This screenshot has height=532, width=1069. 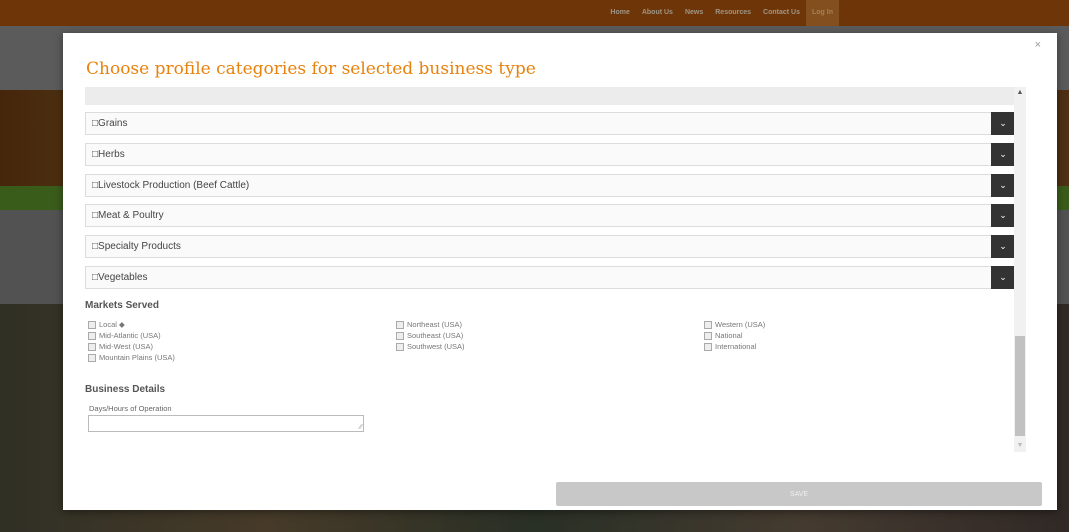 I want to click on category-label: □Meat & Poultry, so click(x=128, y=215).